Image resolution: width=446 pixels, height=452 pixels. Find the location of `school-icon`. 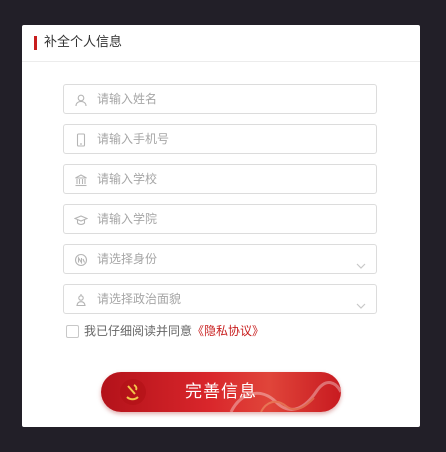

school-icon is located at coordinates (81, 180).